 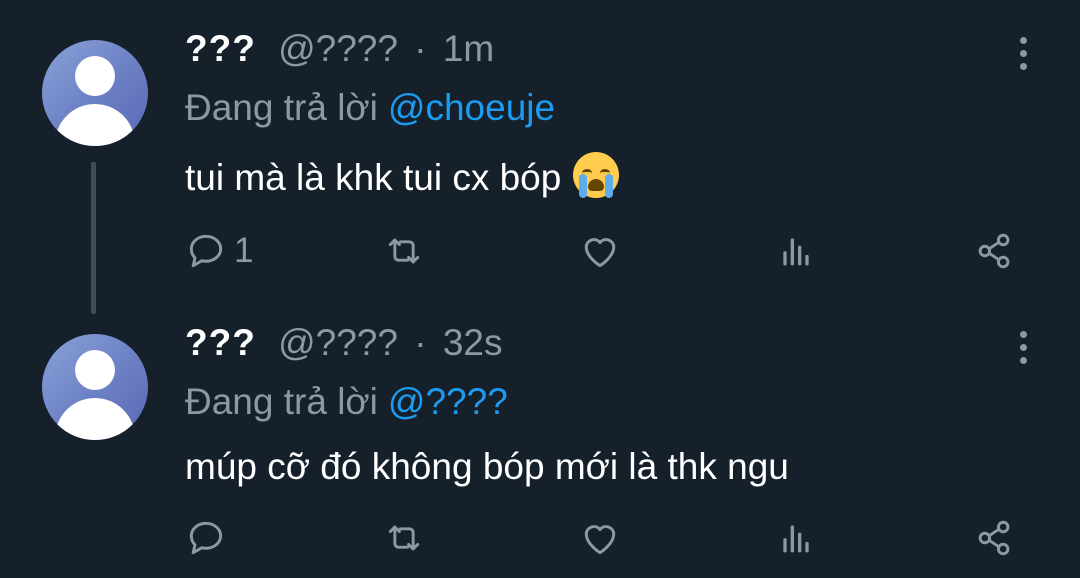 I want to click on tweet-text: tui mà là khk tui cx bóp, so click(x=402, y=175).